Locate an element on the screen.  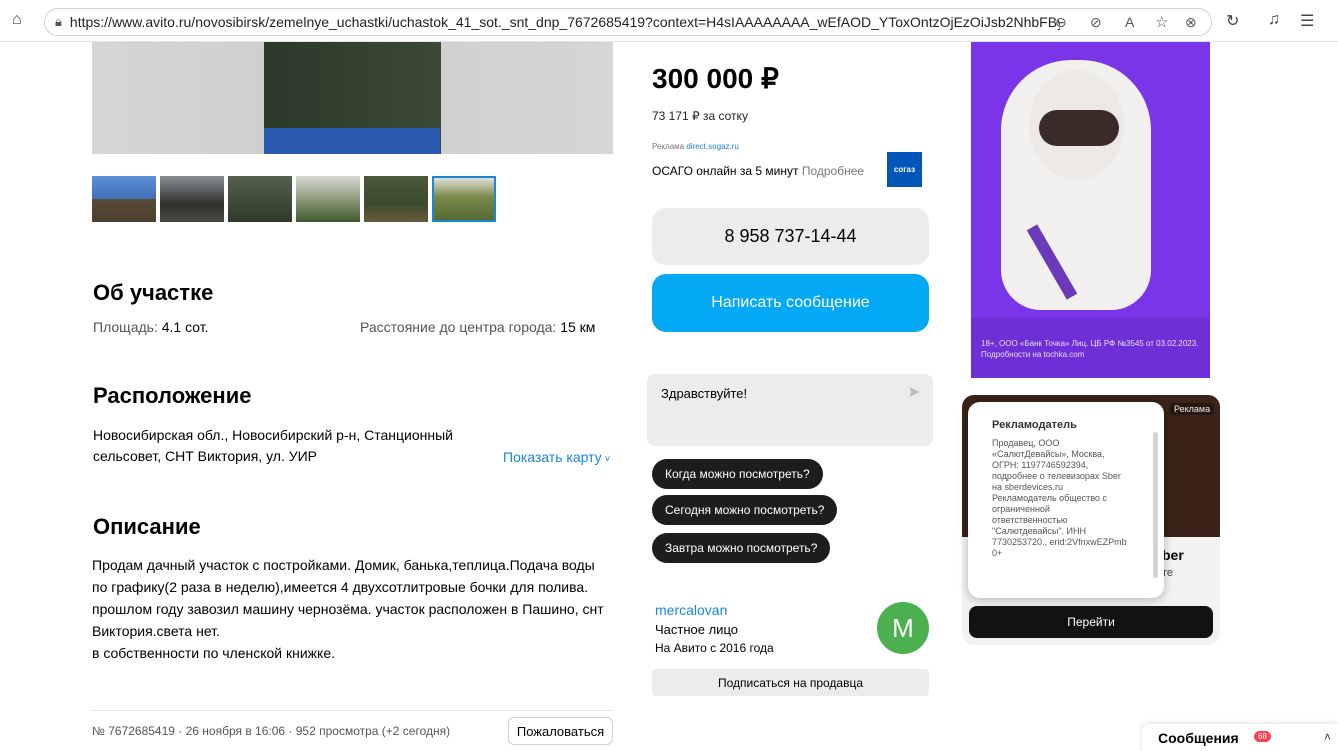
ad-badge: Реклама is located at coordinates (1192, 409).